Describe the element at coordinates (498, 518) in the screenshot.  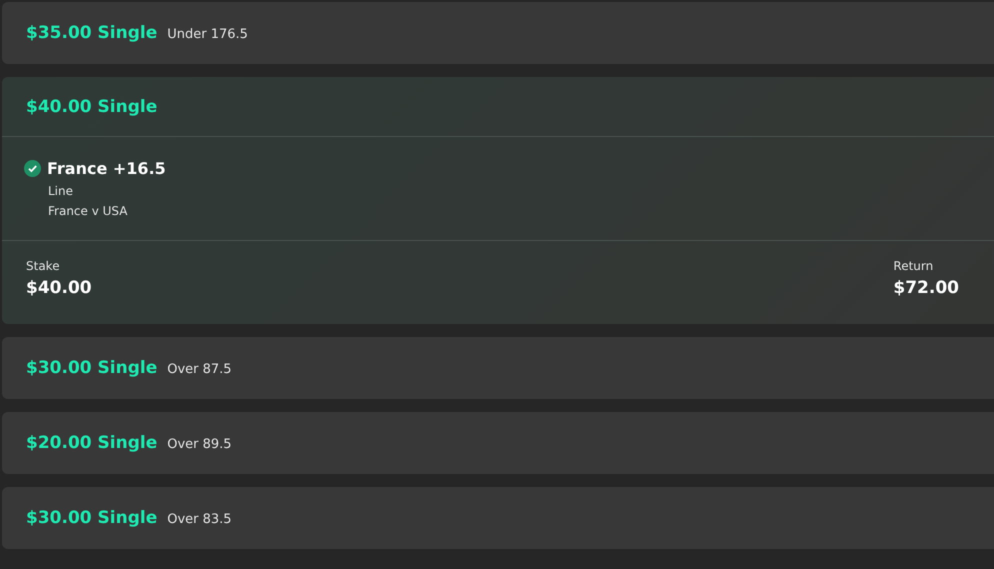
I see `bet-card: $30.00 Single Over 83.5` at that location.